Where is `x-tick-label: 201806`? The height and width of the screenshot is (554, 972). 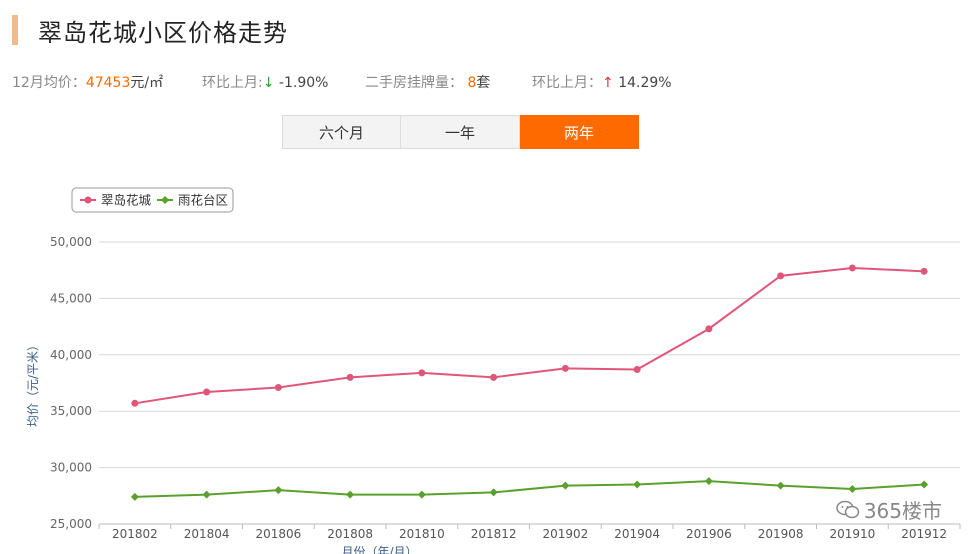
x-tick-label: 201806 is located at coordinates (278, 534).